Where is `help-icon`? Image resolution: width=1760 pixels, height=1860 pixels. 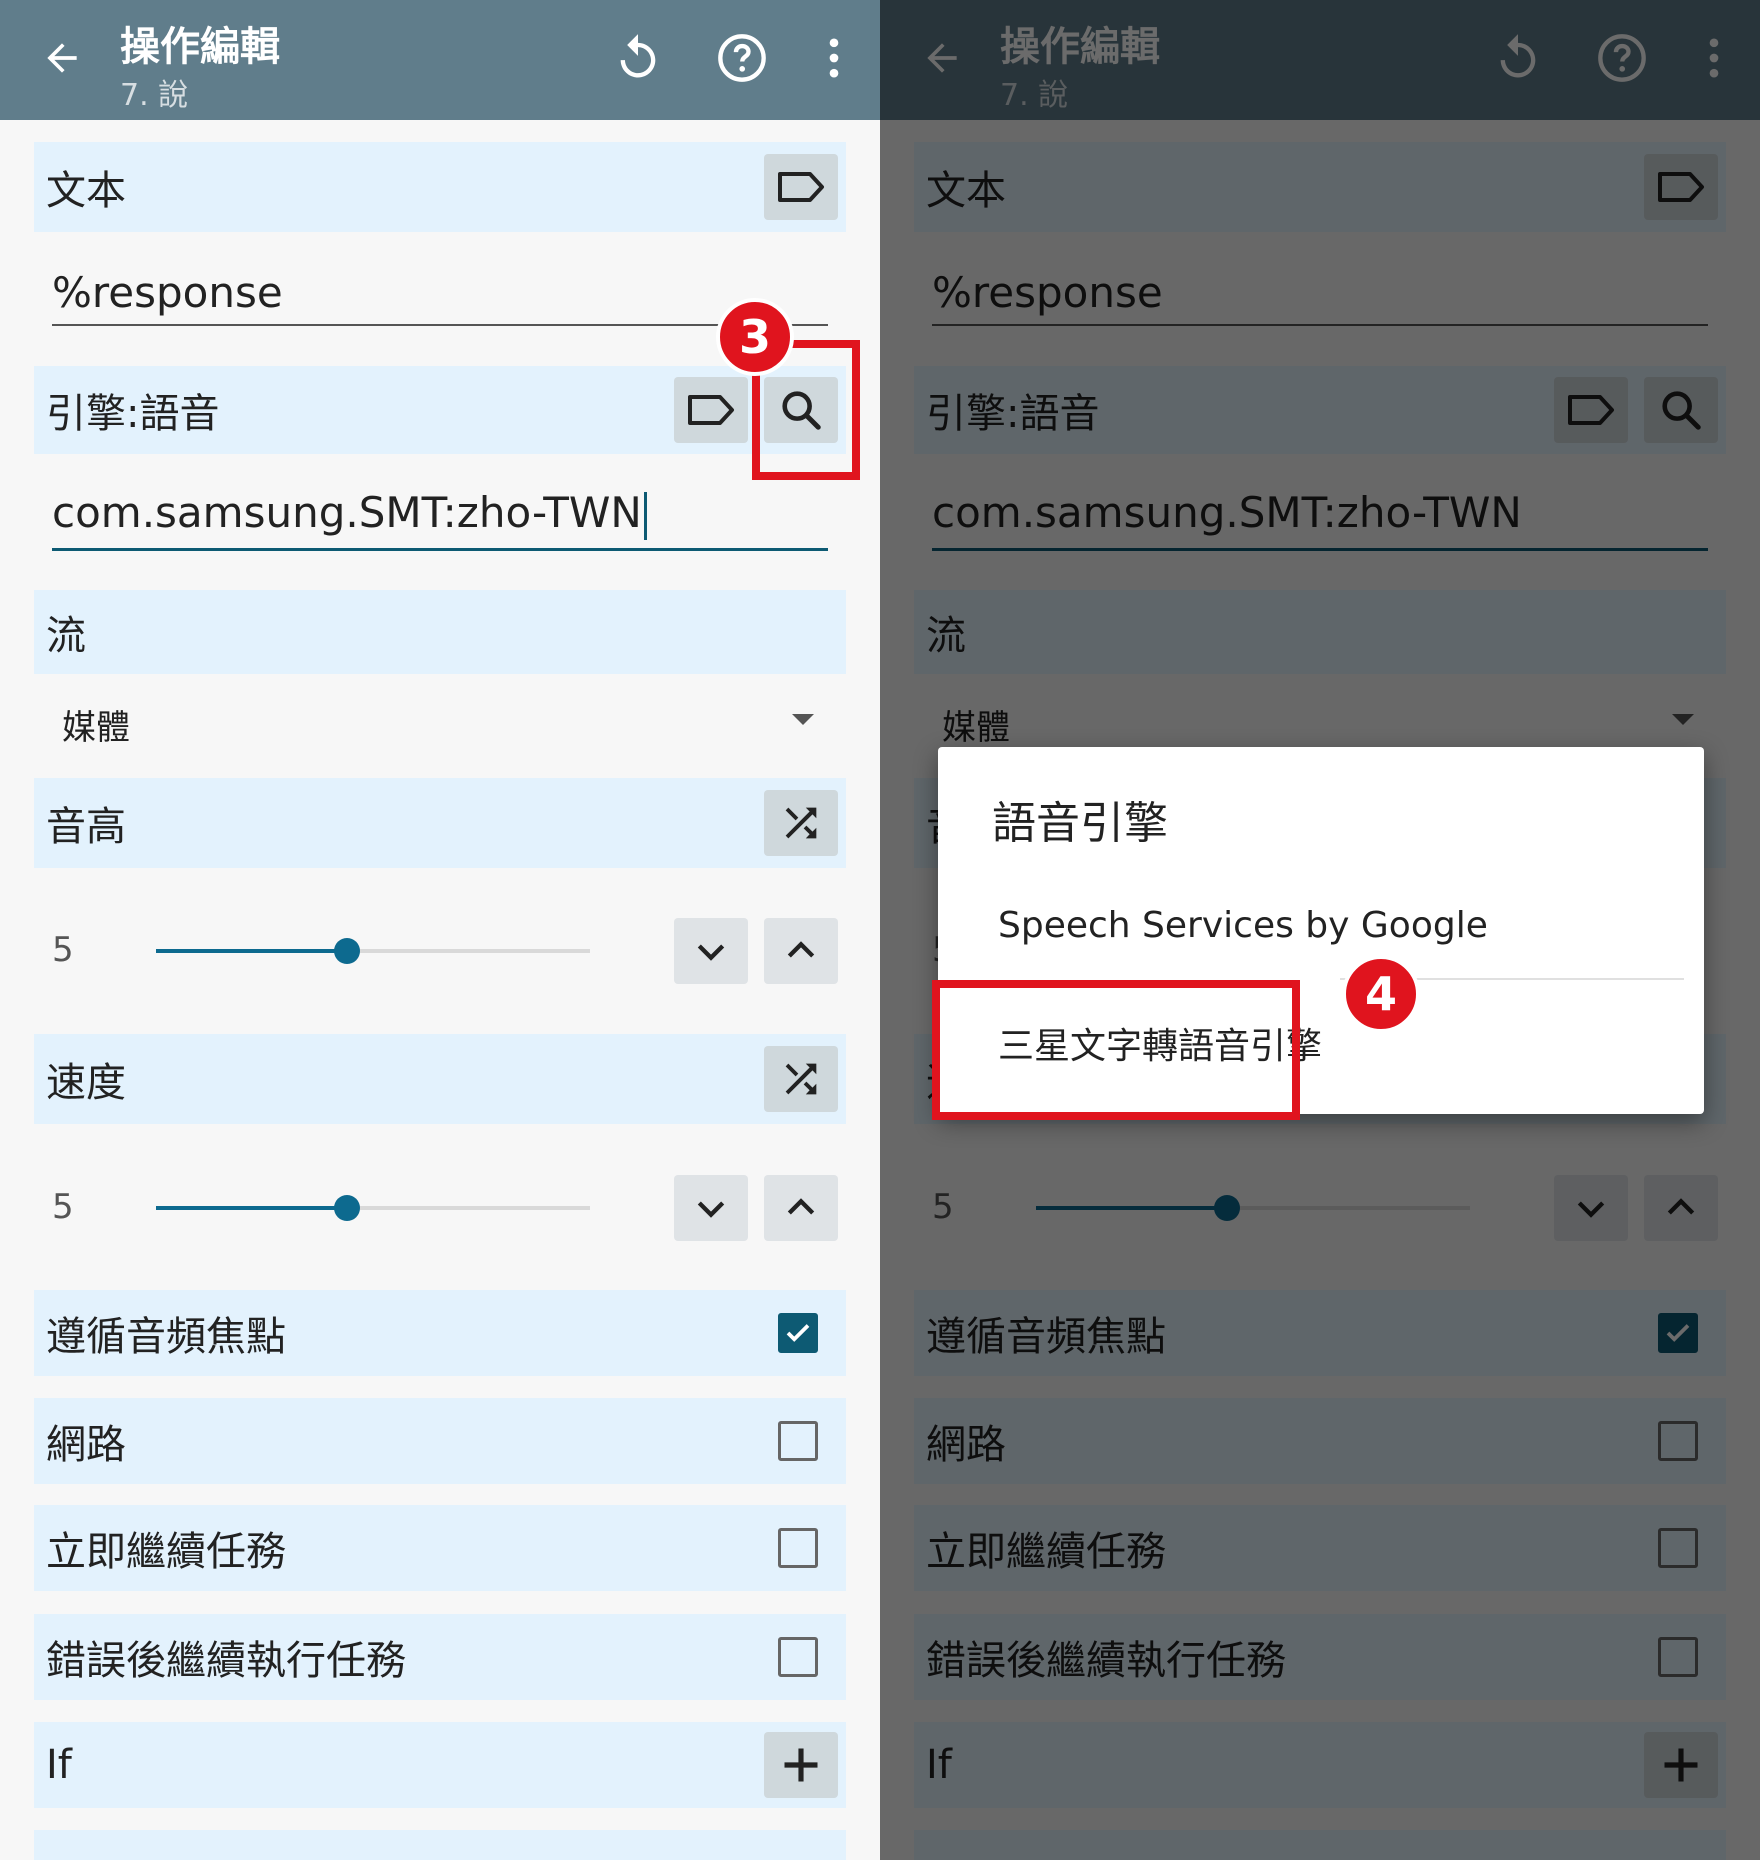 help-icon is located at coordinates (742, 58).